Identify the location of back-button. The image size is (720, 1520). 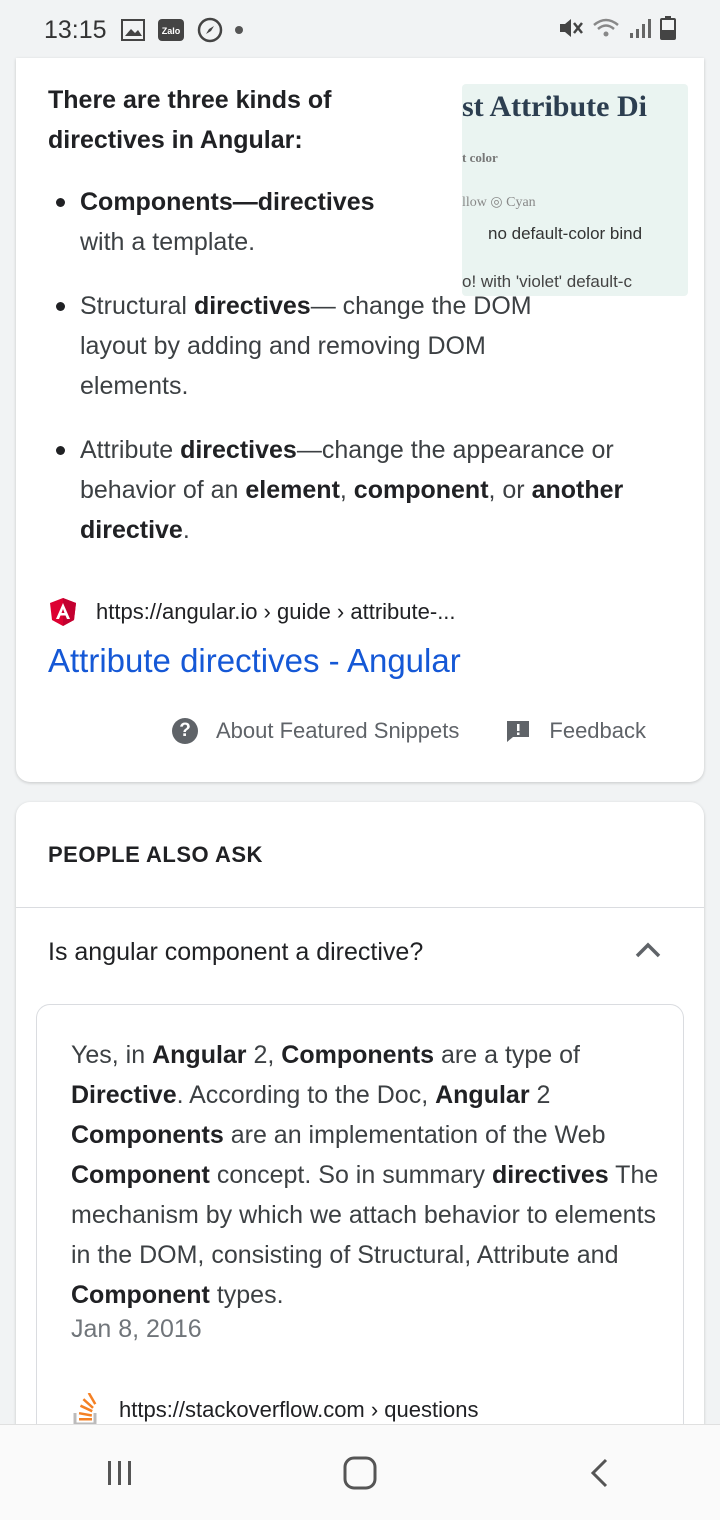
(600, 1473).